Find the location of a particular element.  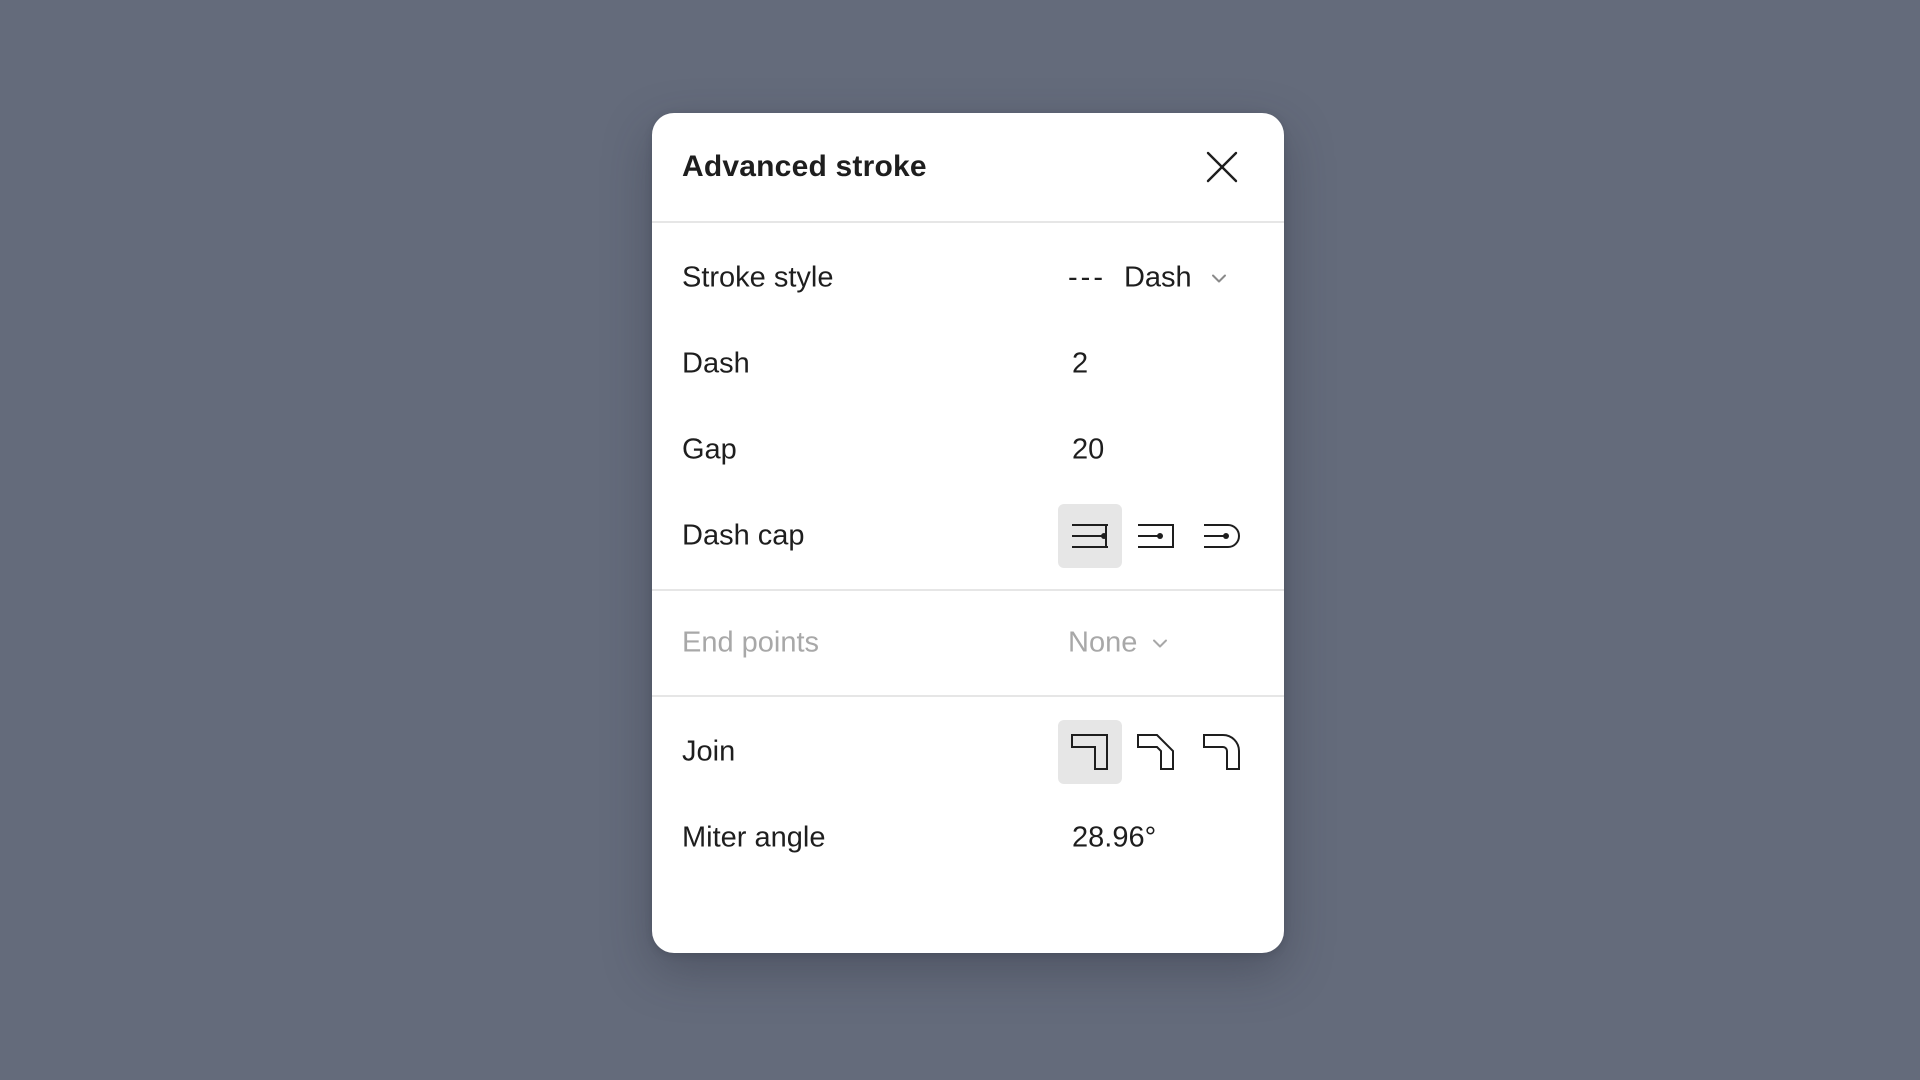

join-round-icon is located at coordinates (1221, 752).